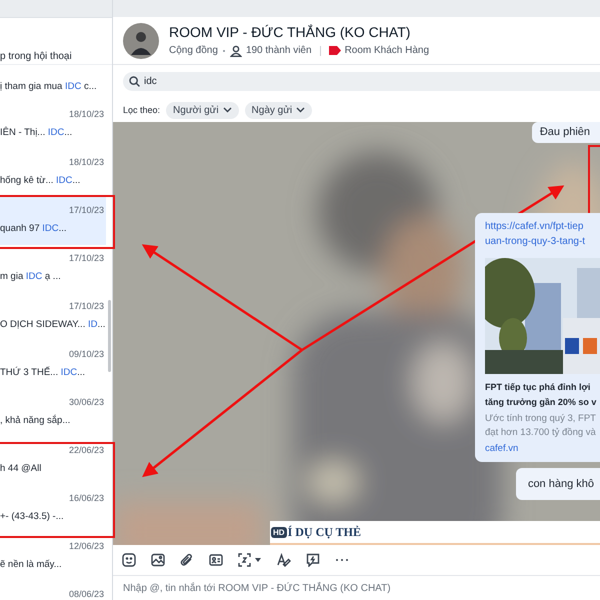  What do you see at coordinates (202, 110) in the screenshot?
I see `filter-dropdown: Người gửi` at bounding box center [202, 110].